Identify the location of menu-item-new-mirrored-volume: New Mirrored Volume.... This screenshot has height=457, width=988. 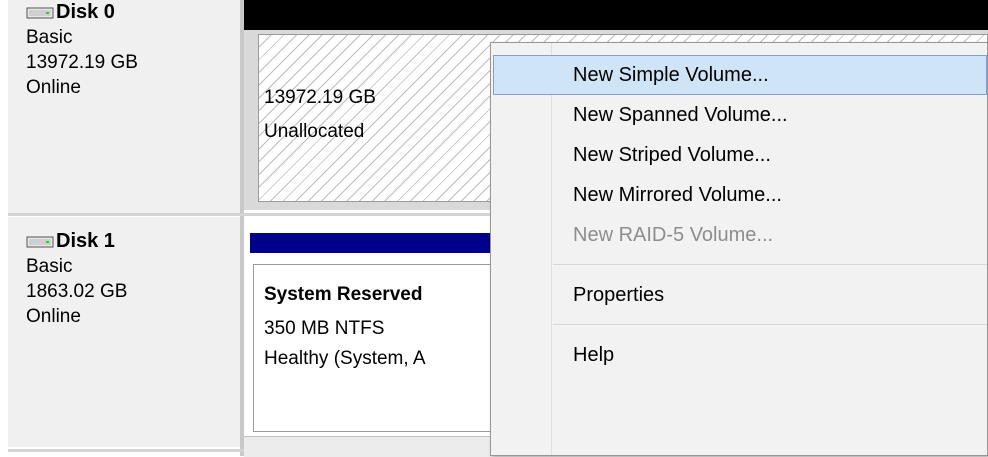
(740, 195).